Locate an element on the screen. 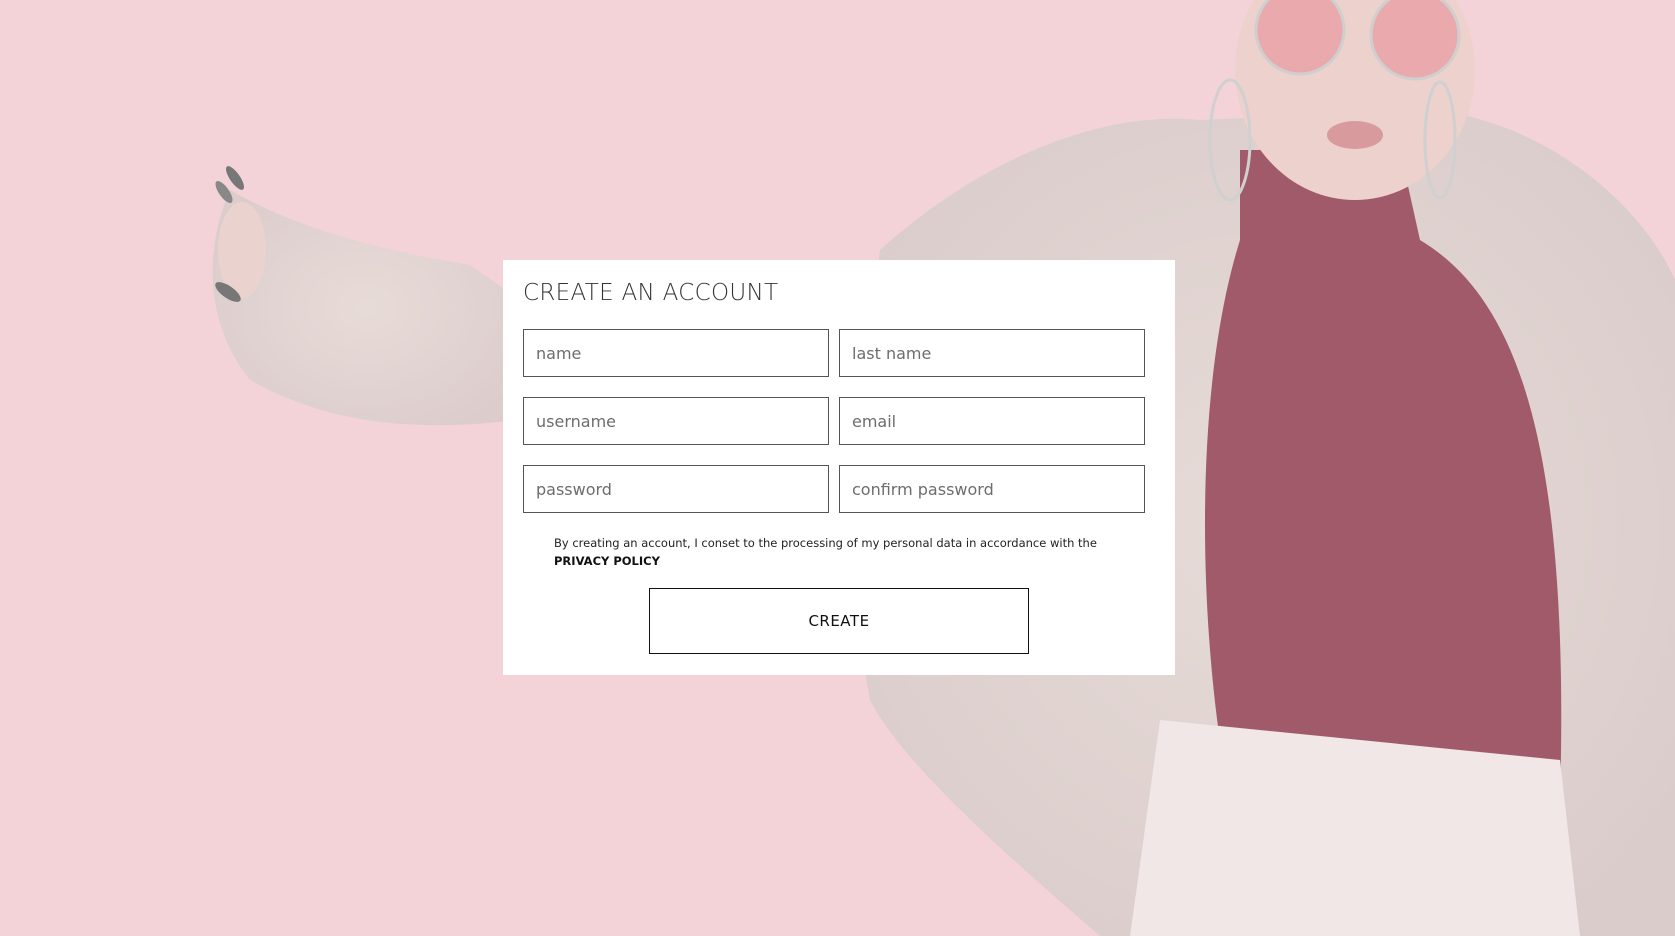 Image resolution: width=1675 pixels, height=936 pixels. form-title: CREATE AN ACCOUNT is located at coordinates (651, 293).